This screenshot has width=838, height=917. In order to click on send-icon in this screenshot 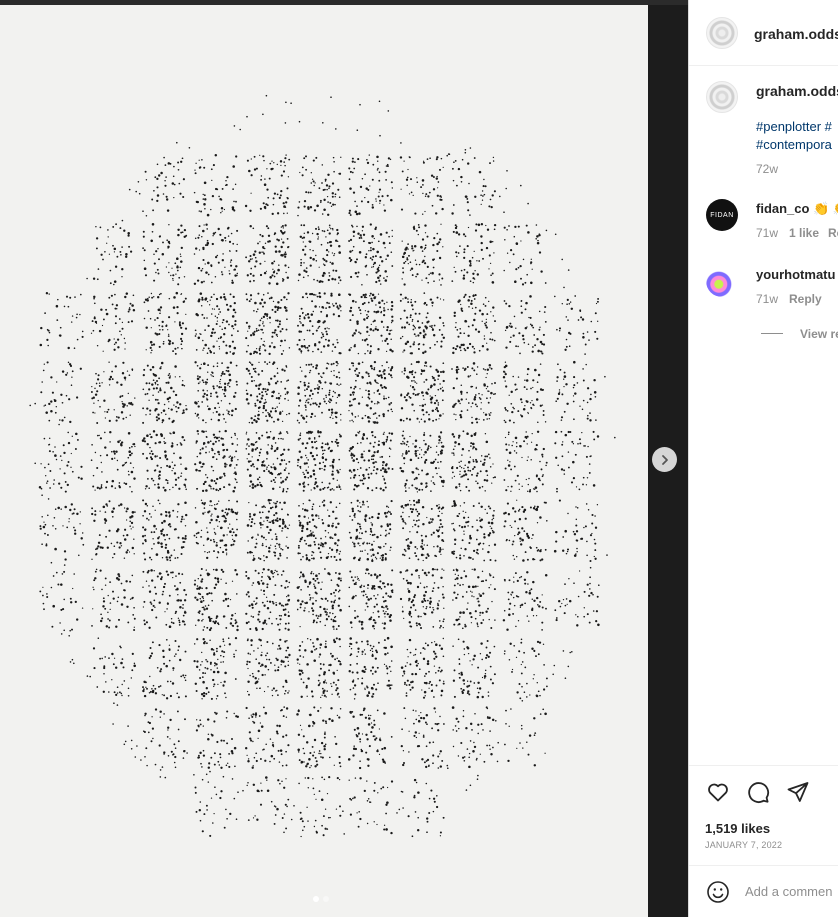, I will do `click(798, 792)`.